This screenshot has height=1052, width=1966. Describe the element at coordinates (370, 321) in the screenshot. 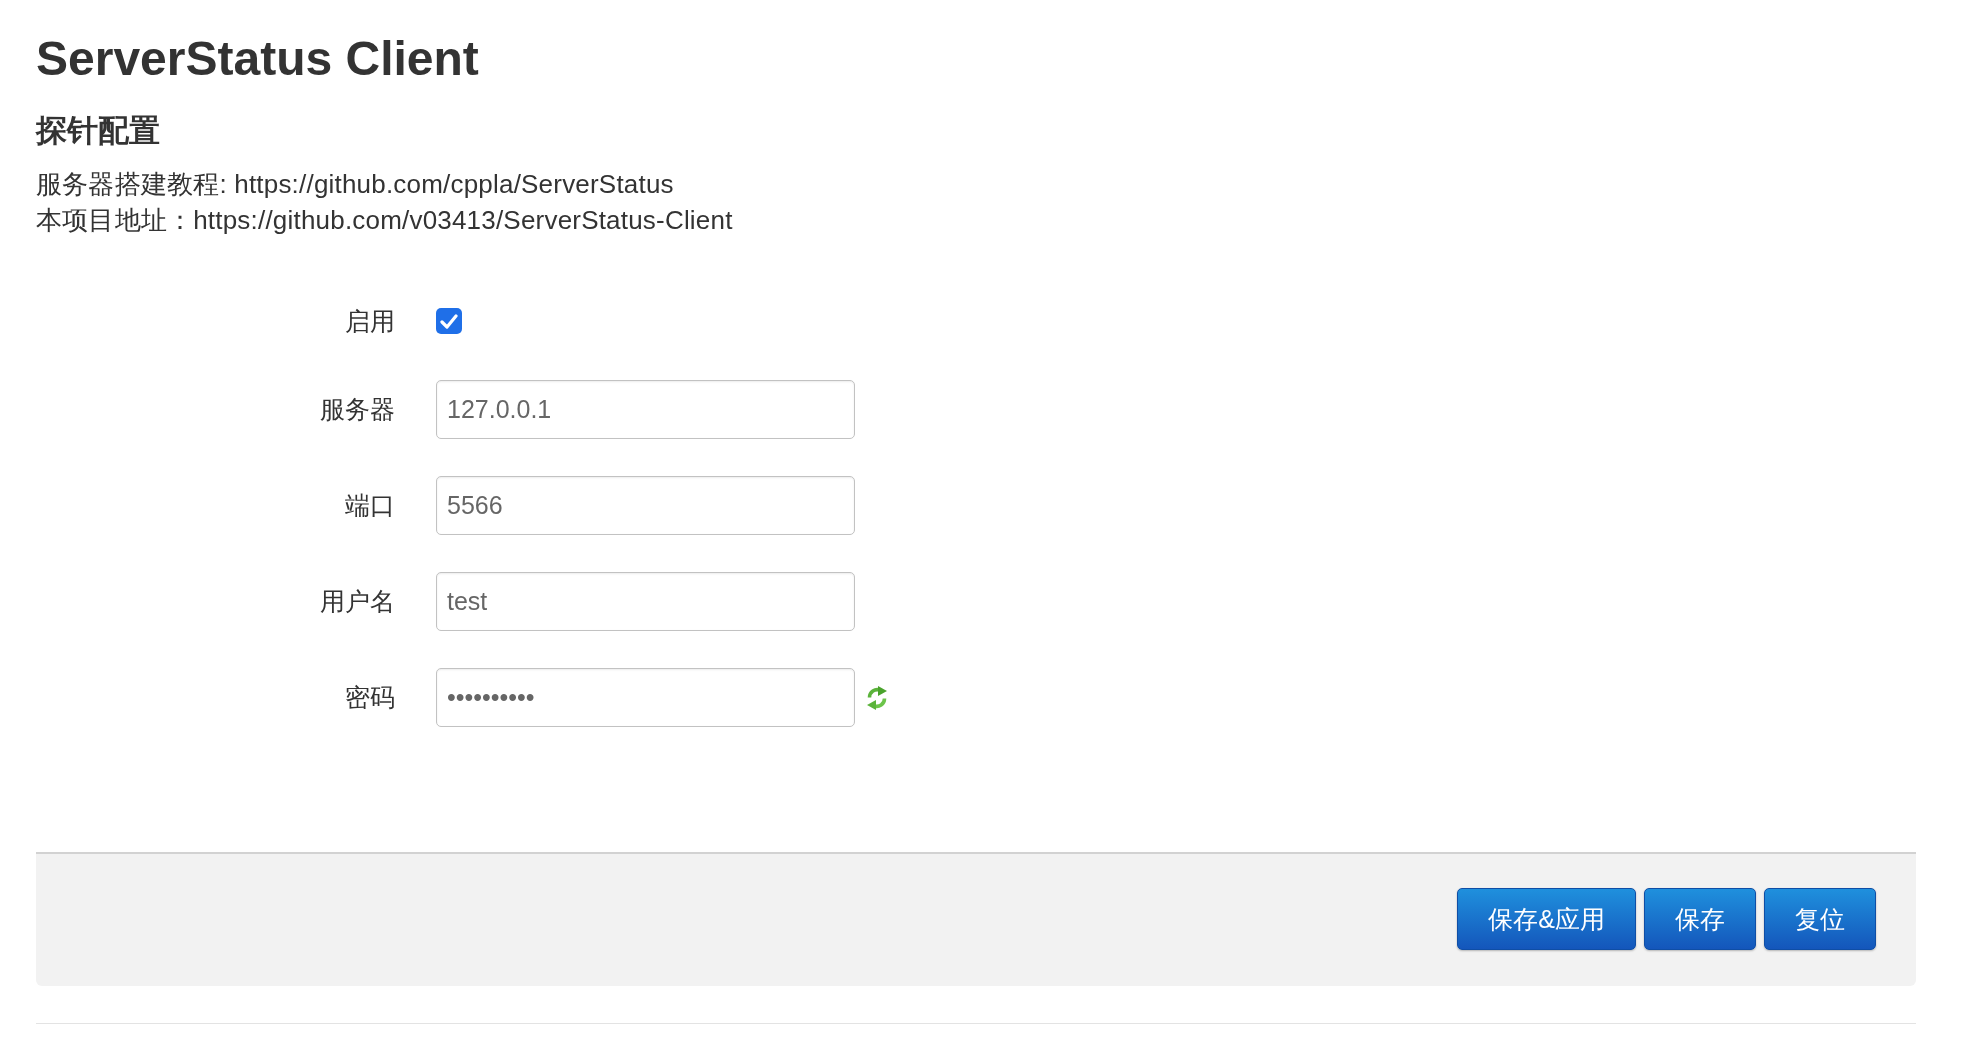

I see `field-label: 启用` at that location.